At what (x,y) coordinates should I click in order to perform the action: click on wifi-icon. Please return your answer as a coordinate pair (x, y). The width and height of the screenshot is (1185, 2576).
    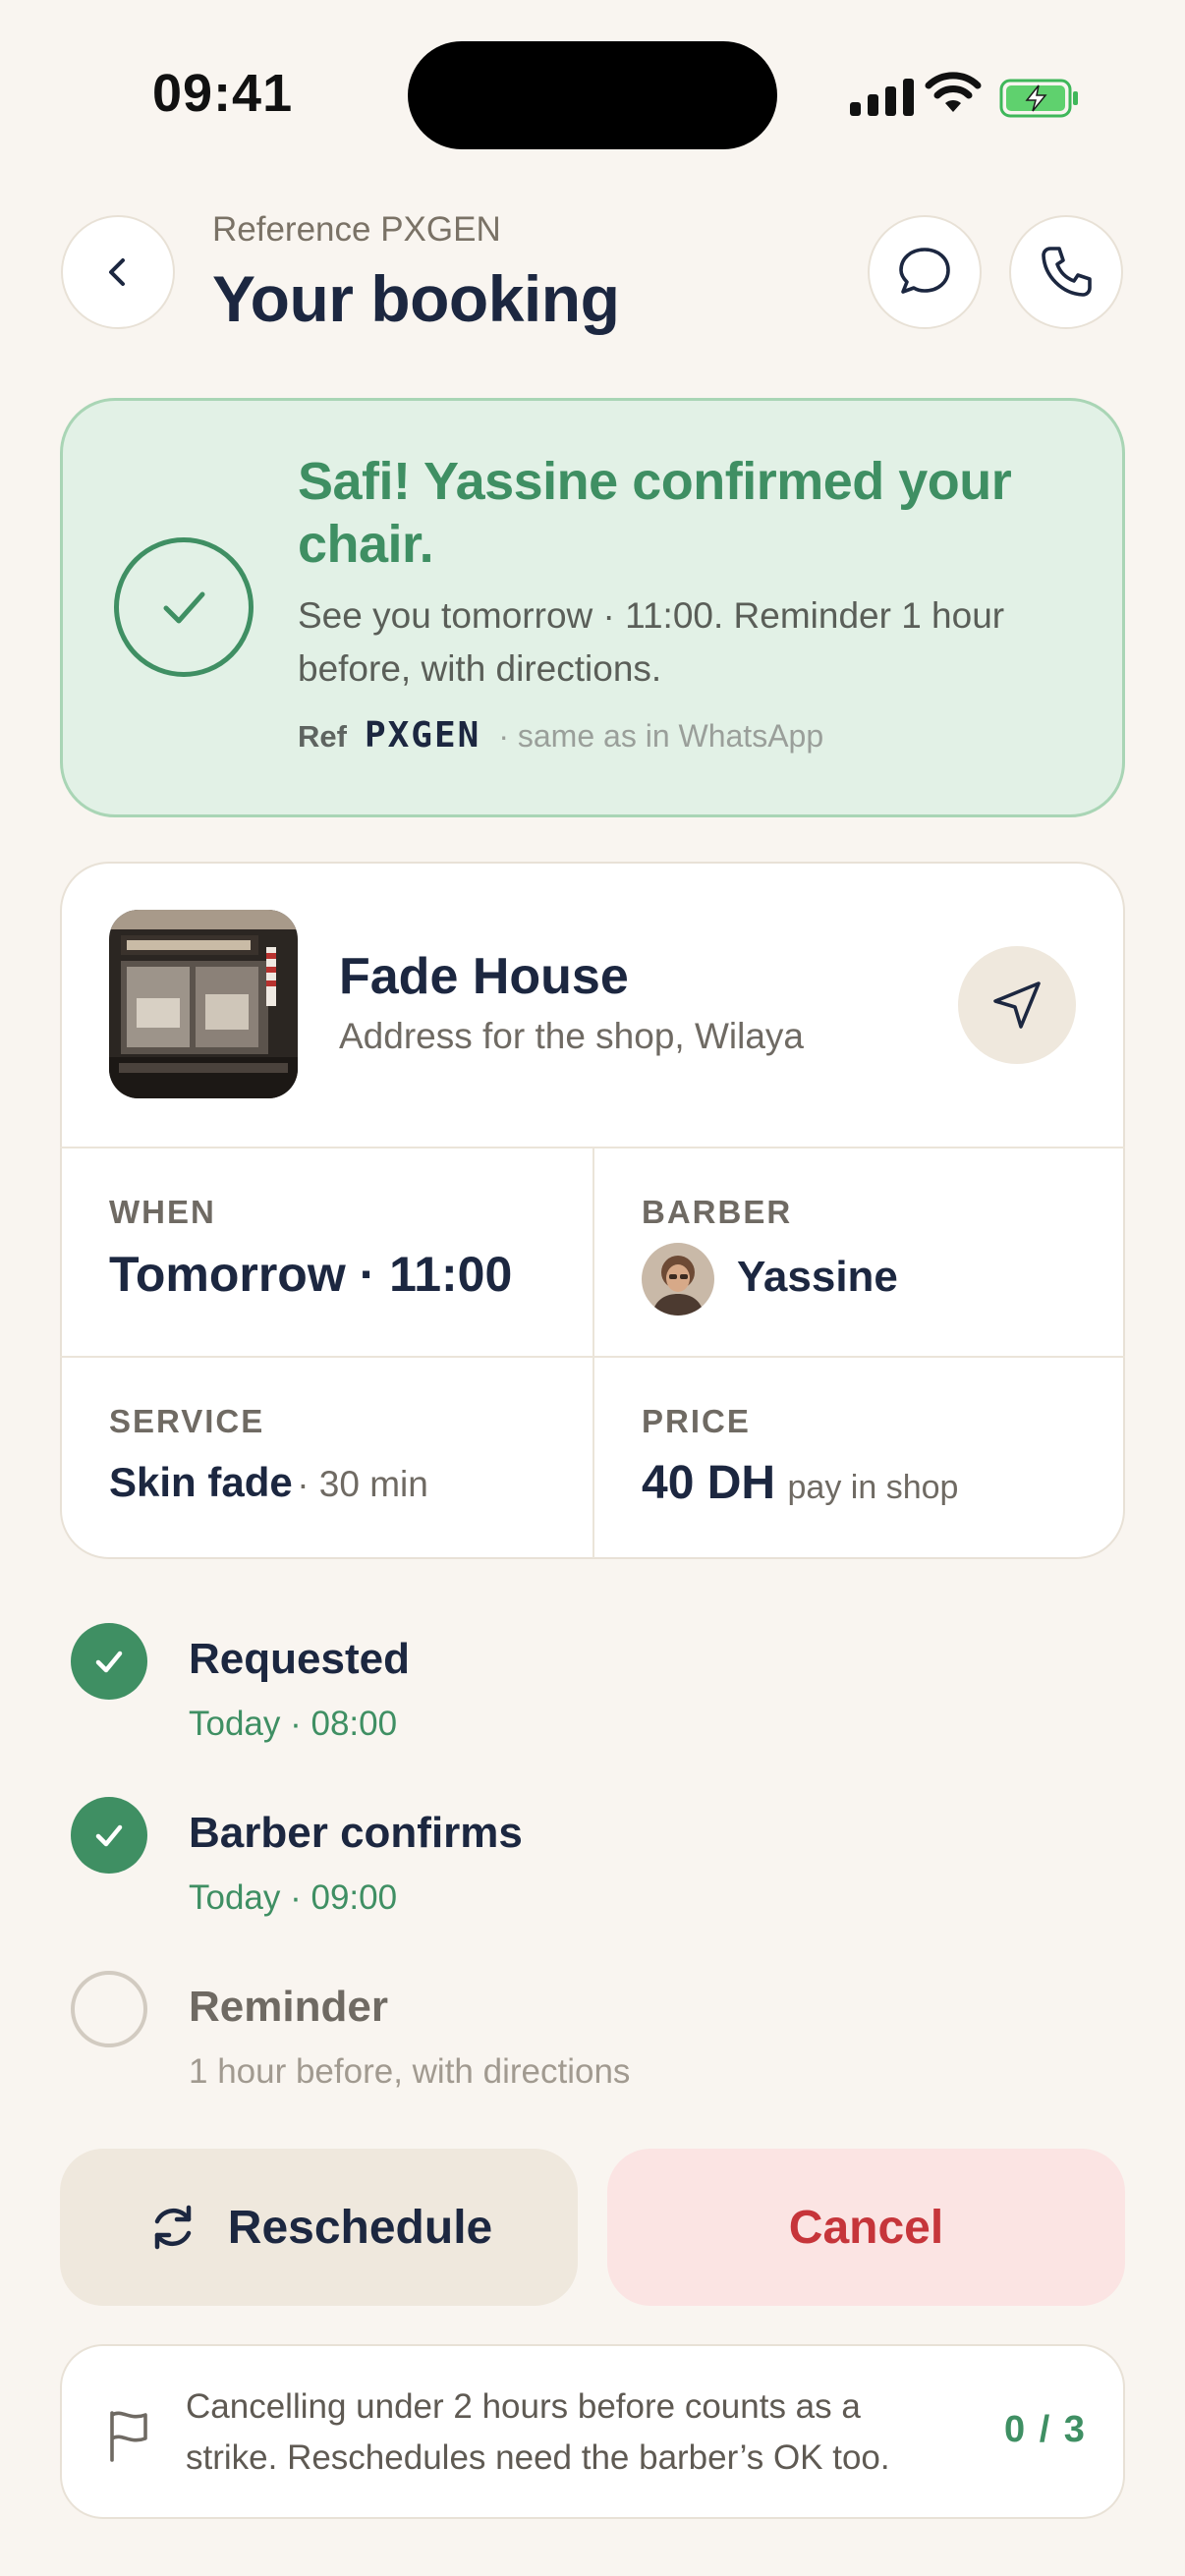
    Looking at the image, I should click on (954, 95).